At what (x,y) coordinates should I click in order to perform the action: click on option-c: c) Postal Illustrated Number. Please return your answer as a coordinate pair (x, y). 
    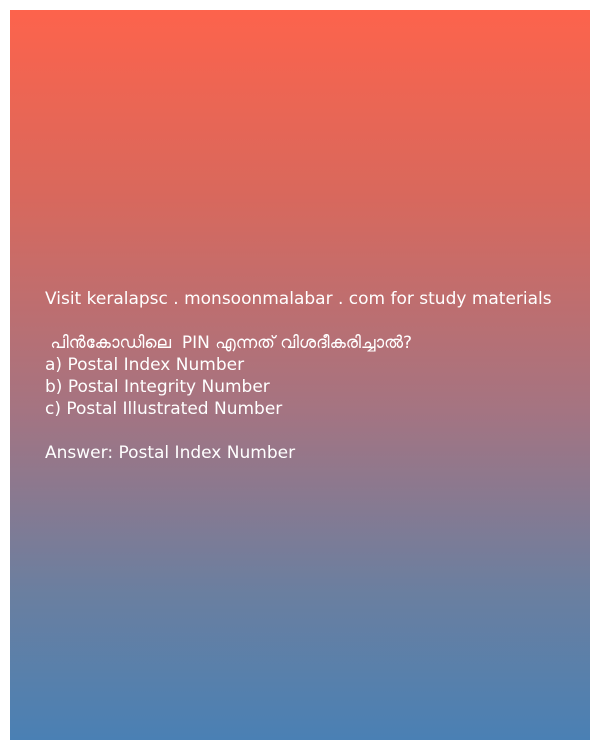
    Looking at the image, I should click on (164, 409).